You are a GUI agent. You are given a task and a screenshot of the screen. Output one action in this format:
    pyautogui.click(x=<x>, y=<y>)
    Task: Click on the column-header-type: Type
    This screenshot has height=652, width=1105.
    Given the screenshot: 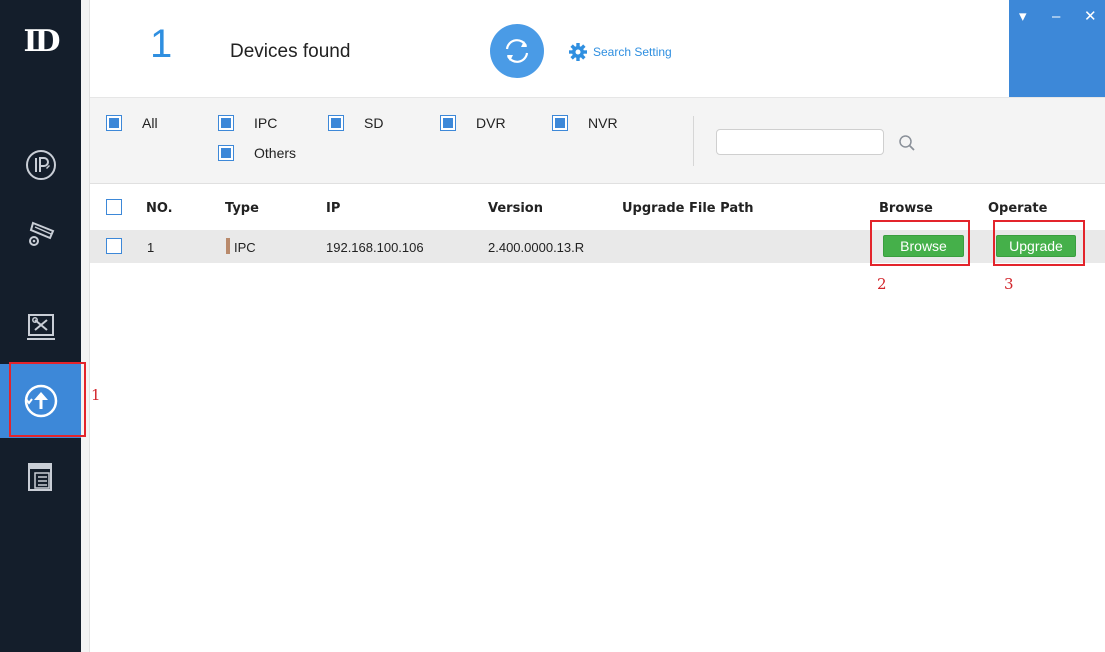 What is the action you would take?
    pyautogui.click(x=242, y=208)
    